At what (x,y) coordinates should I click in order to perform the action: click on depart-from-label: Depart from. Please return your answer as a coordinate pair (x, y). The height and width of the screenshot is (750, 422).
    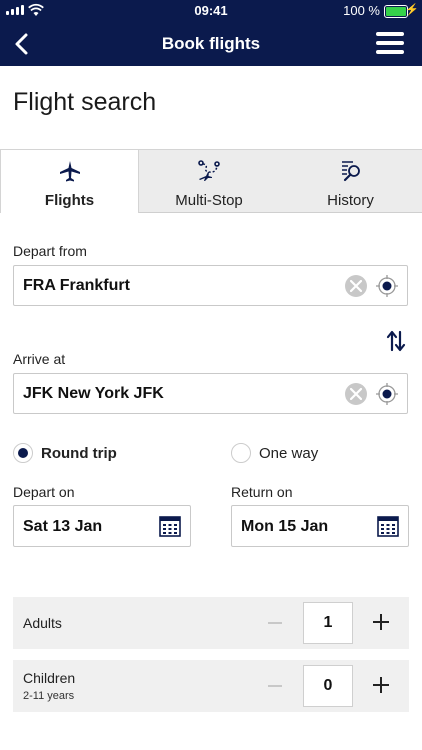
    Looking at the image, I should click on (50, 251).